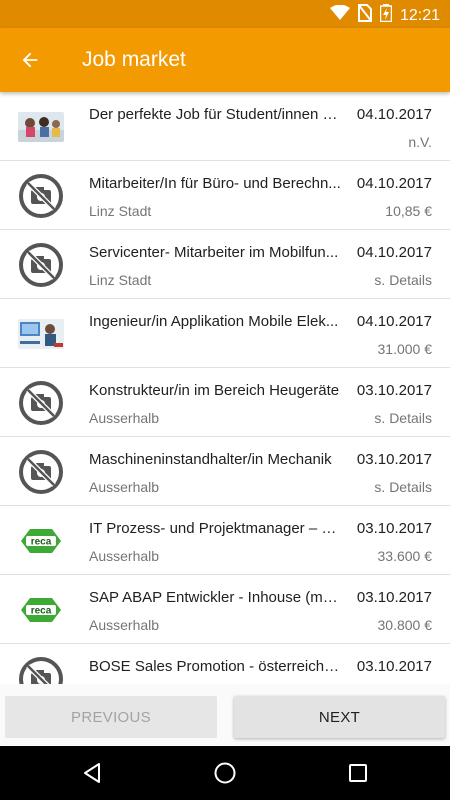  I want to click on page-title: Job market, so click(134, 59).